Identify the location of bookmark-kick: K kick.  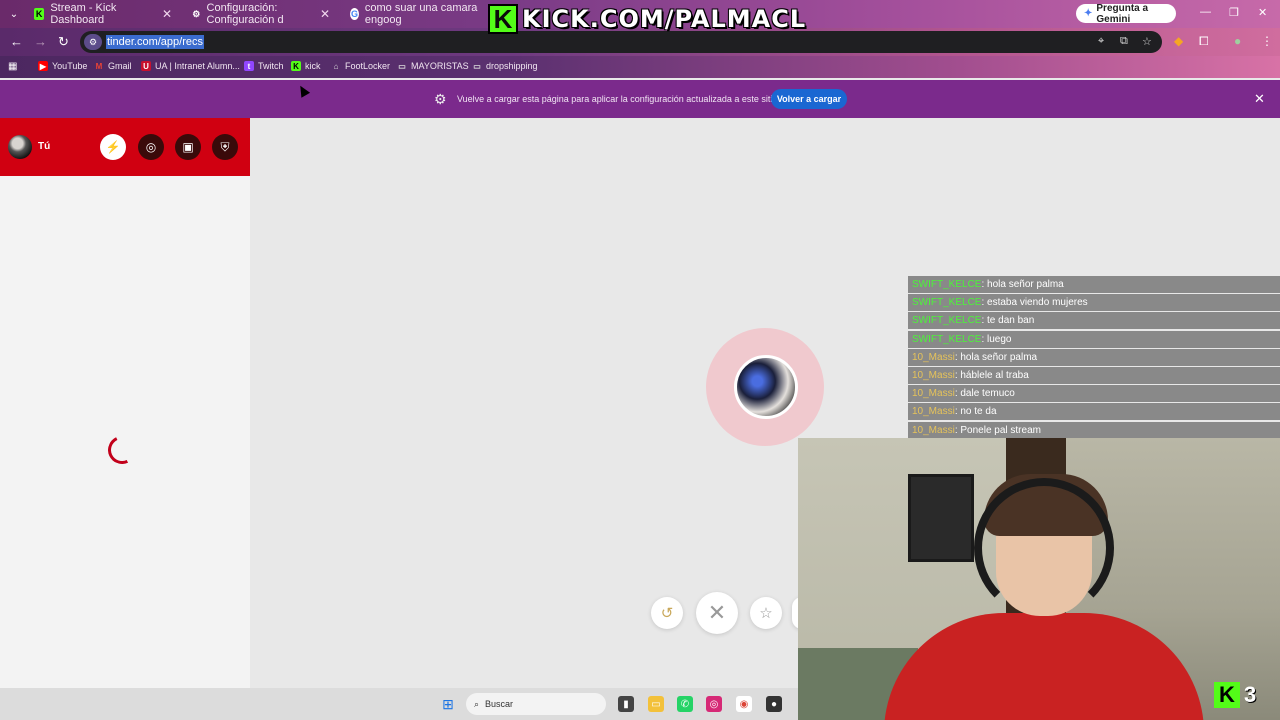
(306, 66).